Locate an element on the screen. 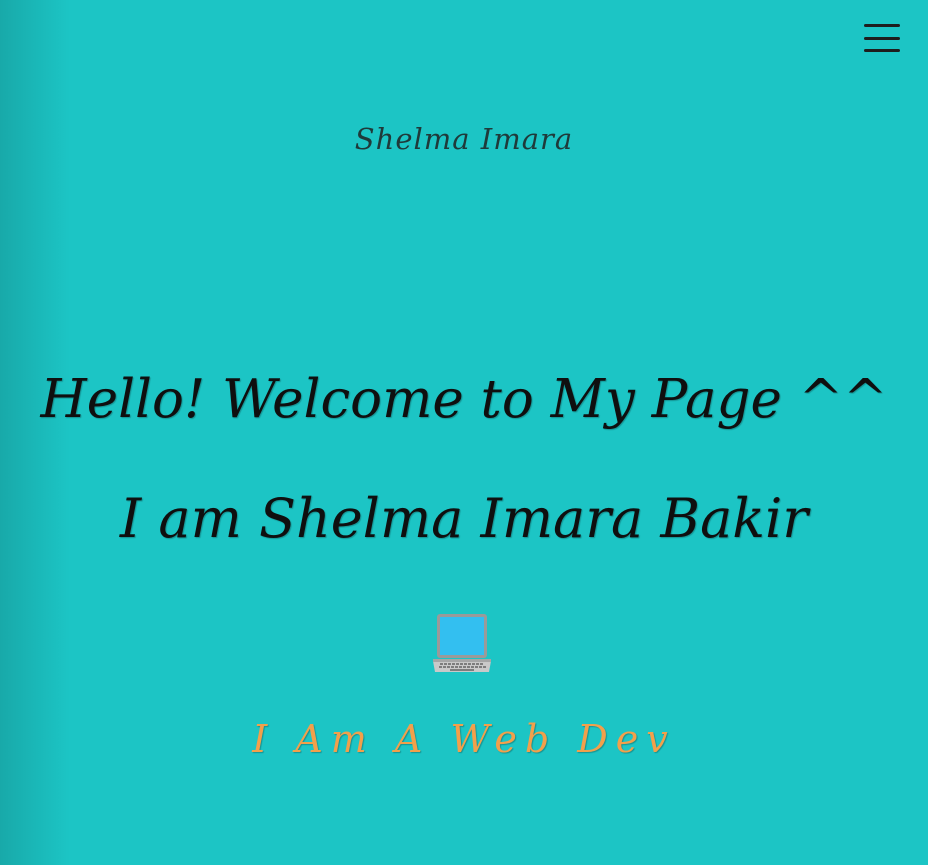 Image resolution: width=928 pixels, height=865 pixels. menu-bar-middle is located at coordinates (882, 38).